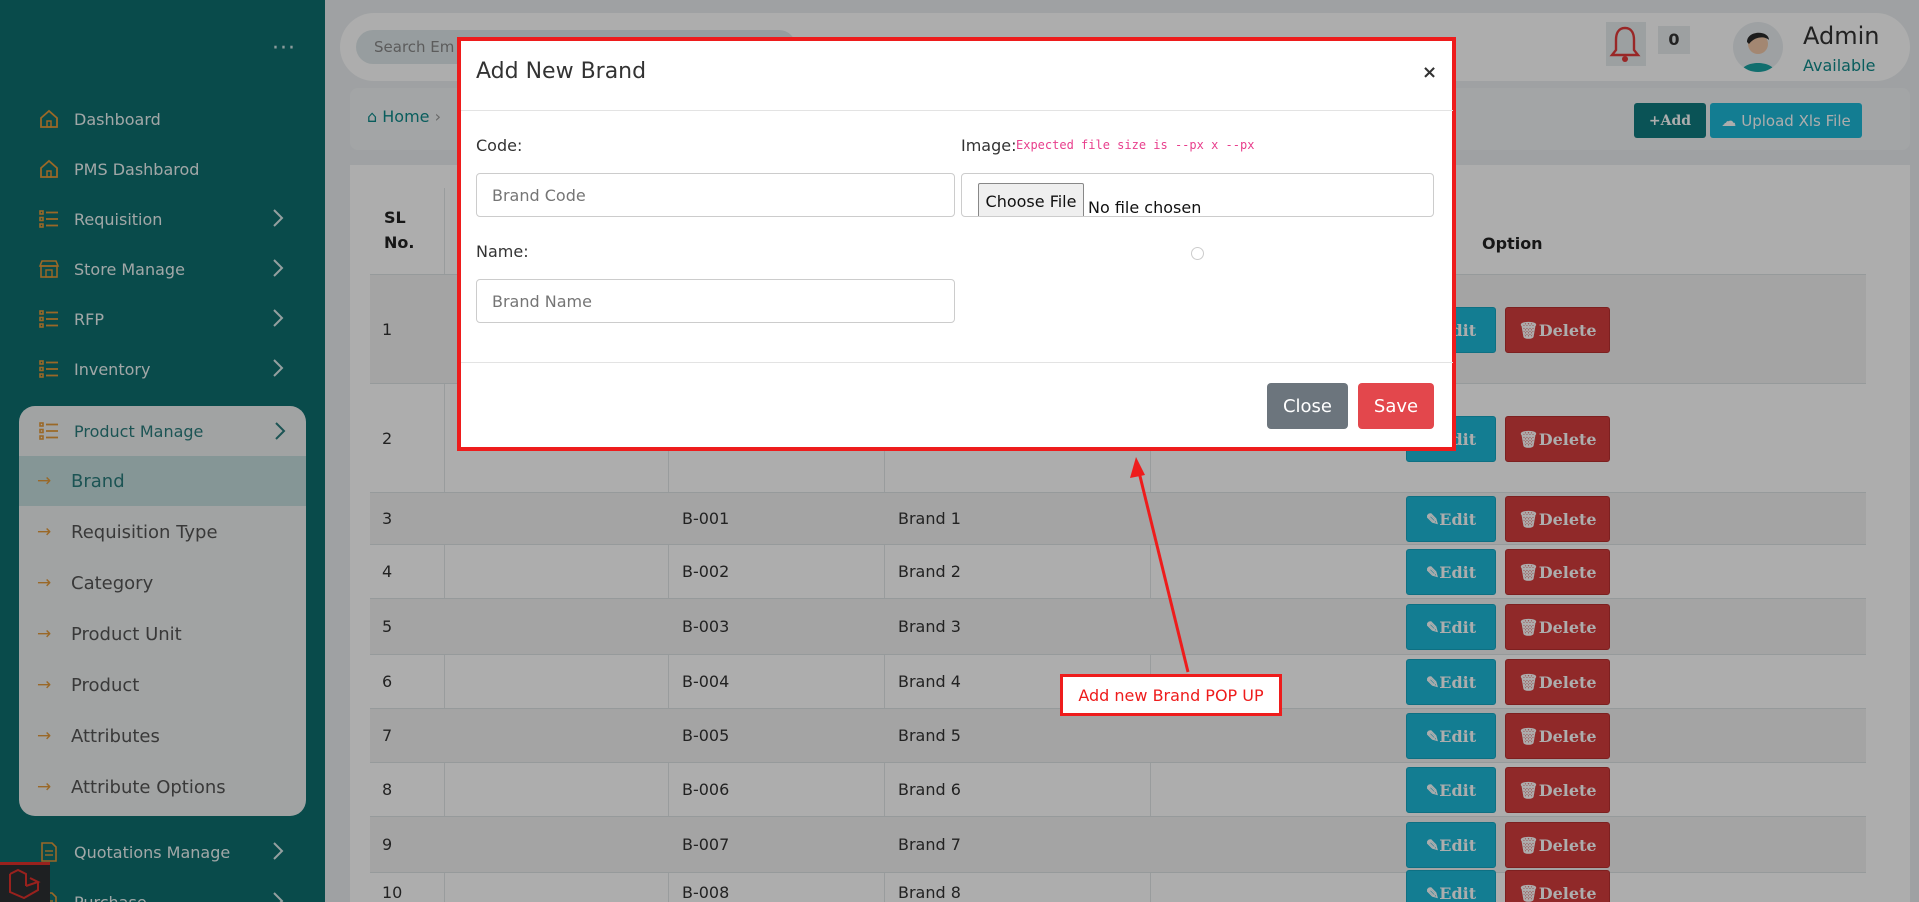  I want to click on image-file-input: Choose File No file chosen, so click(1197, 195).